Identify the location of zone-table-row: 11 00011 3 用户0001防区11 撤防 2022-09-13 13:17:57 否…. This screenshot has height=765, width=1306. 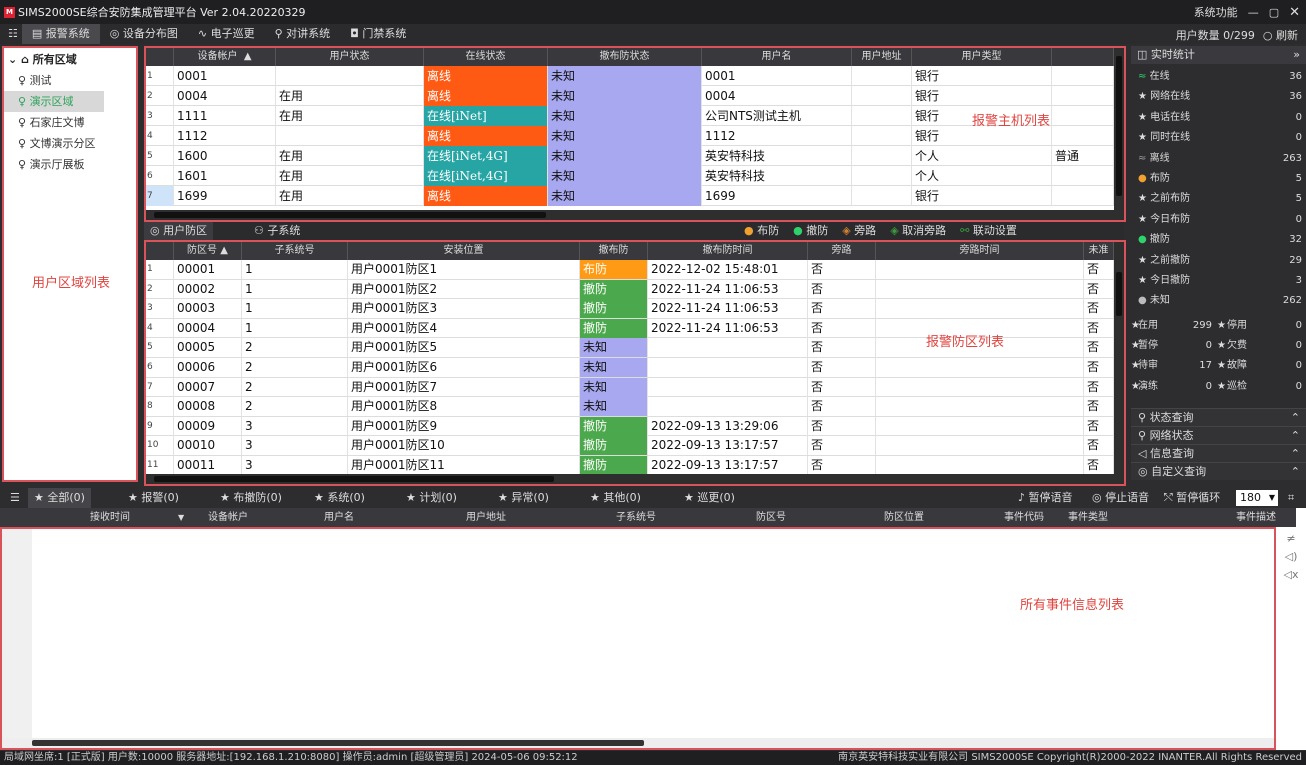
(630, 466).